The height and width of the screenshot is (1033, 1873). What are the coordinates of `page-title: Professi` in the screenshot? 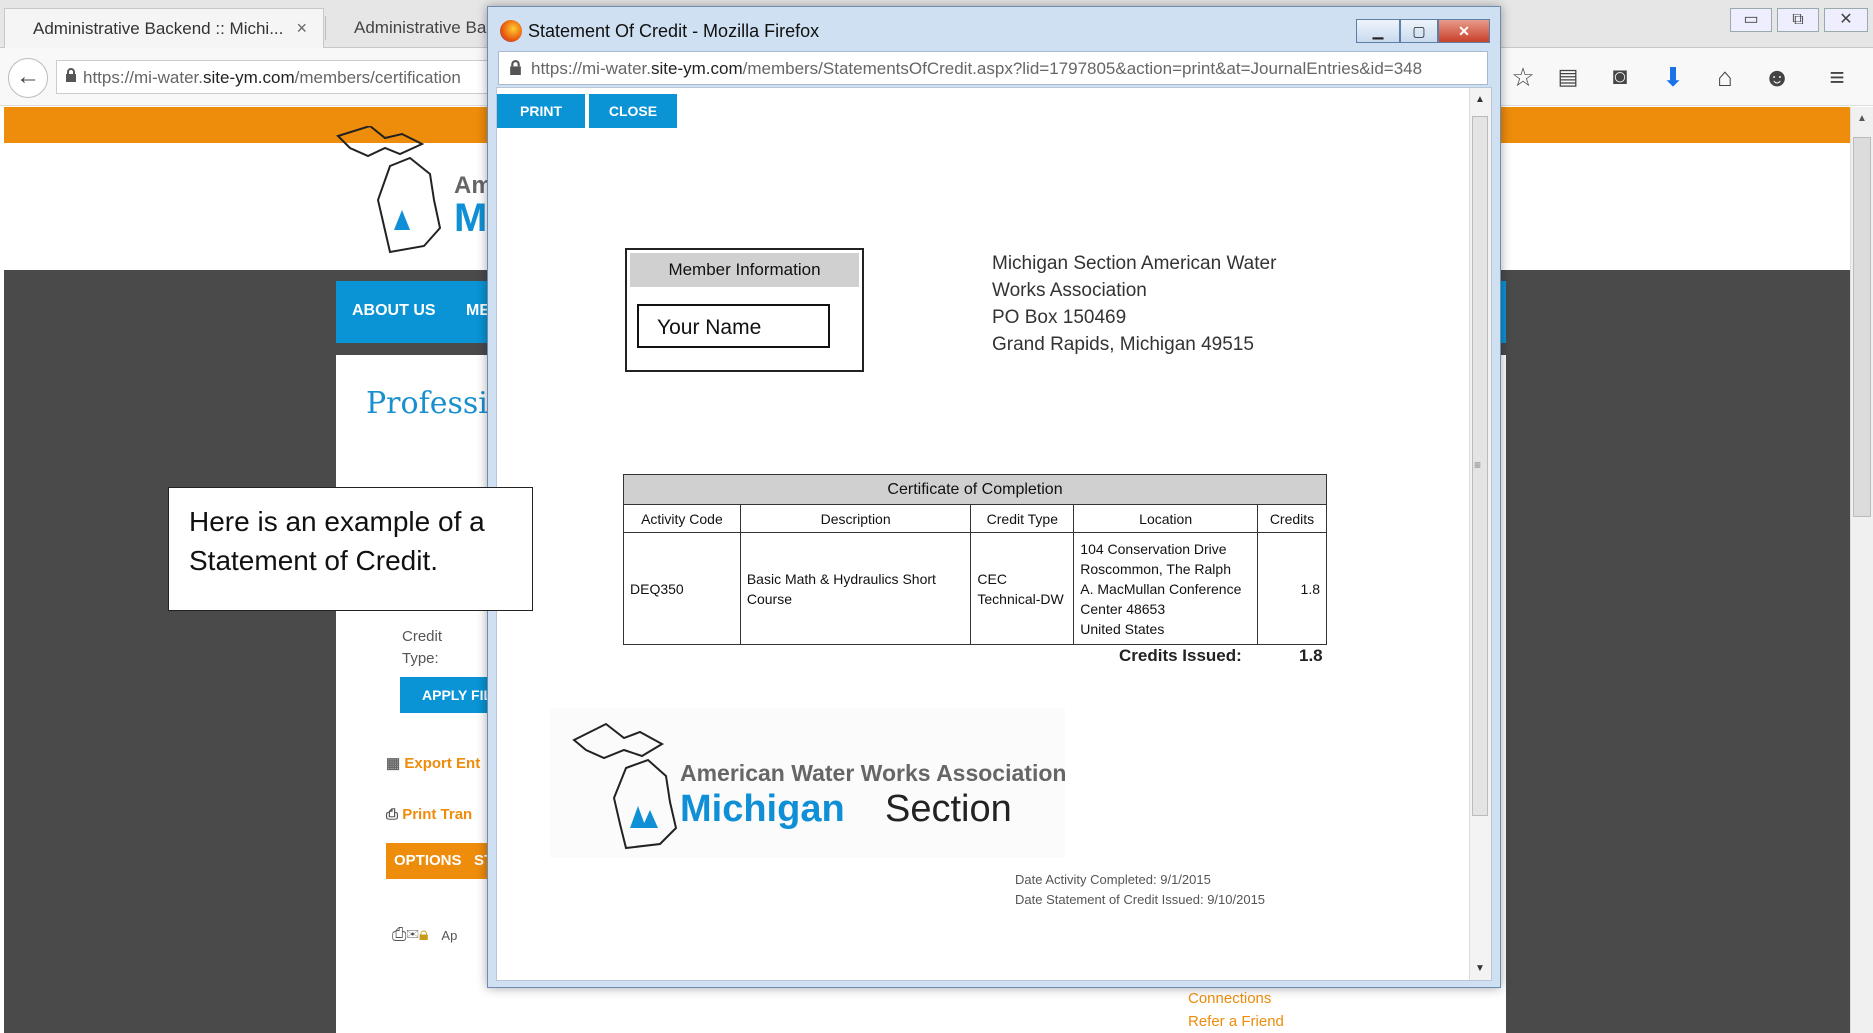 It's located at (427, 403).